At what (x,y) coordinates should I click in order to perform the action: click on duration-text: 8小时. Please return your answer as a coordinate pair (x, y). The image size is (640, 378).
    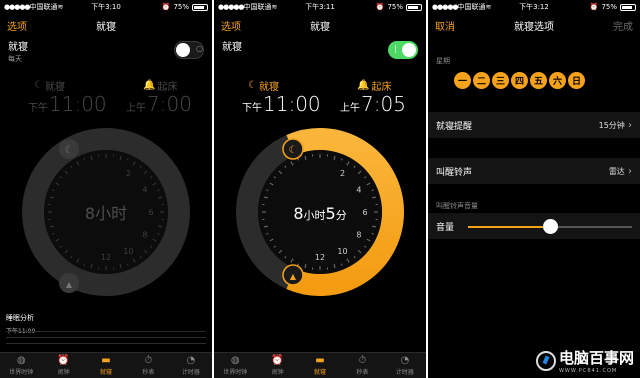
    Looking at the image, I should click on (106, 213).